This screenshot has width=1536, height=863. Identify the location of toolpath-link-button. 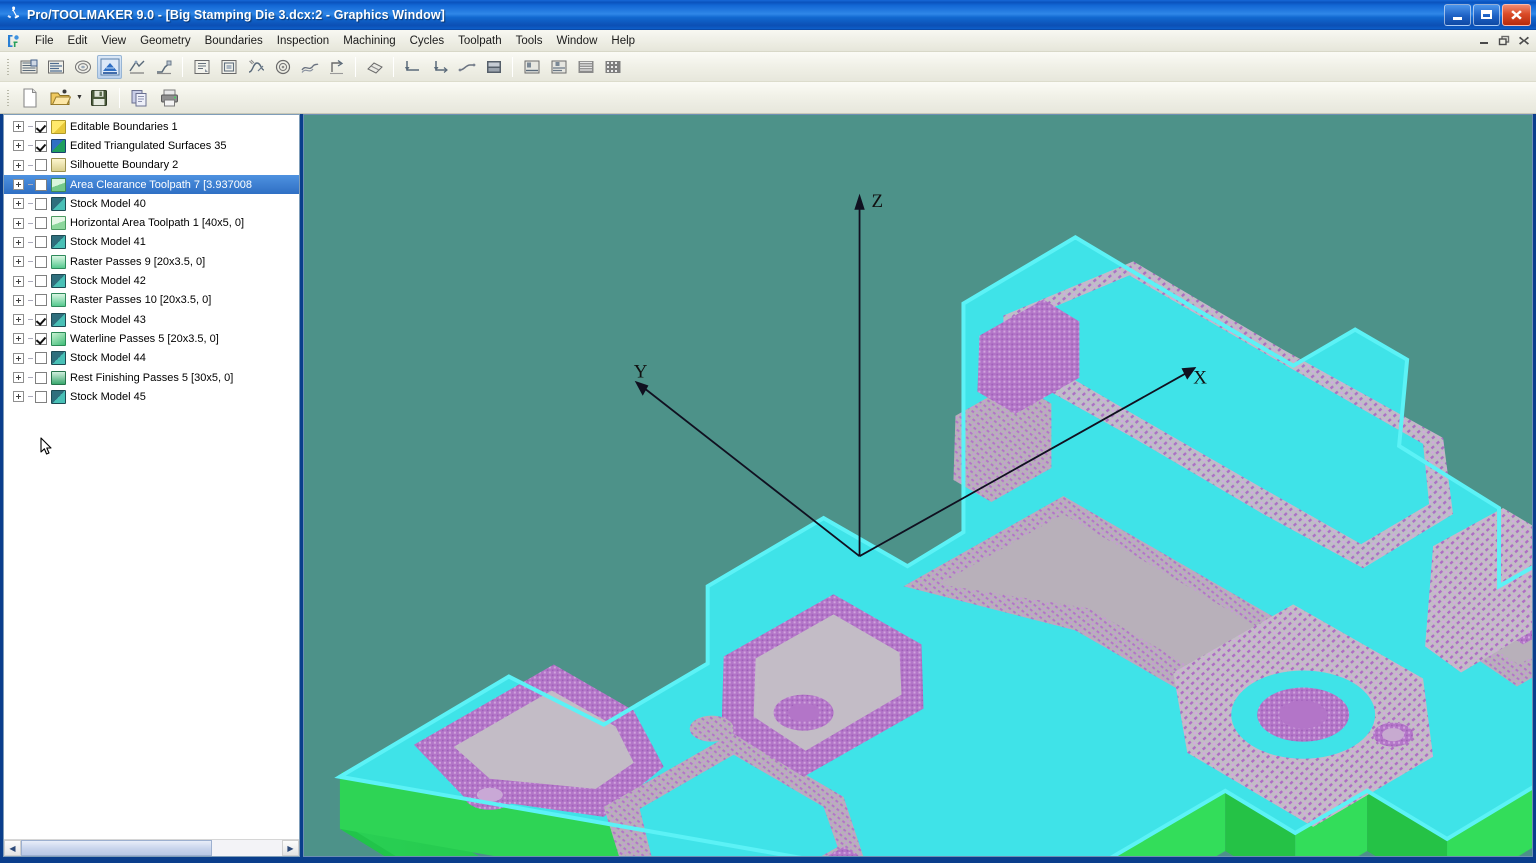
(466, 67).